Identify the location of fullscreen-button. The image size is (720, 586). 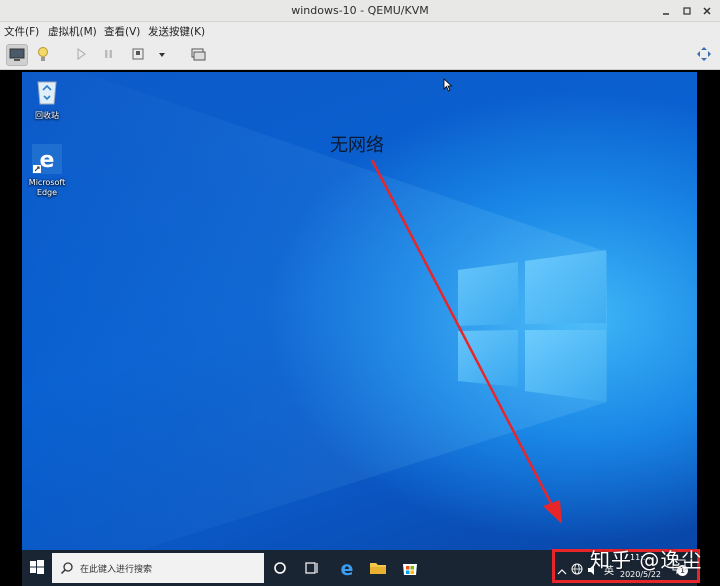
(705, 55).